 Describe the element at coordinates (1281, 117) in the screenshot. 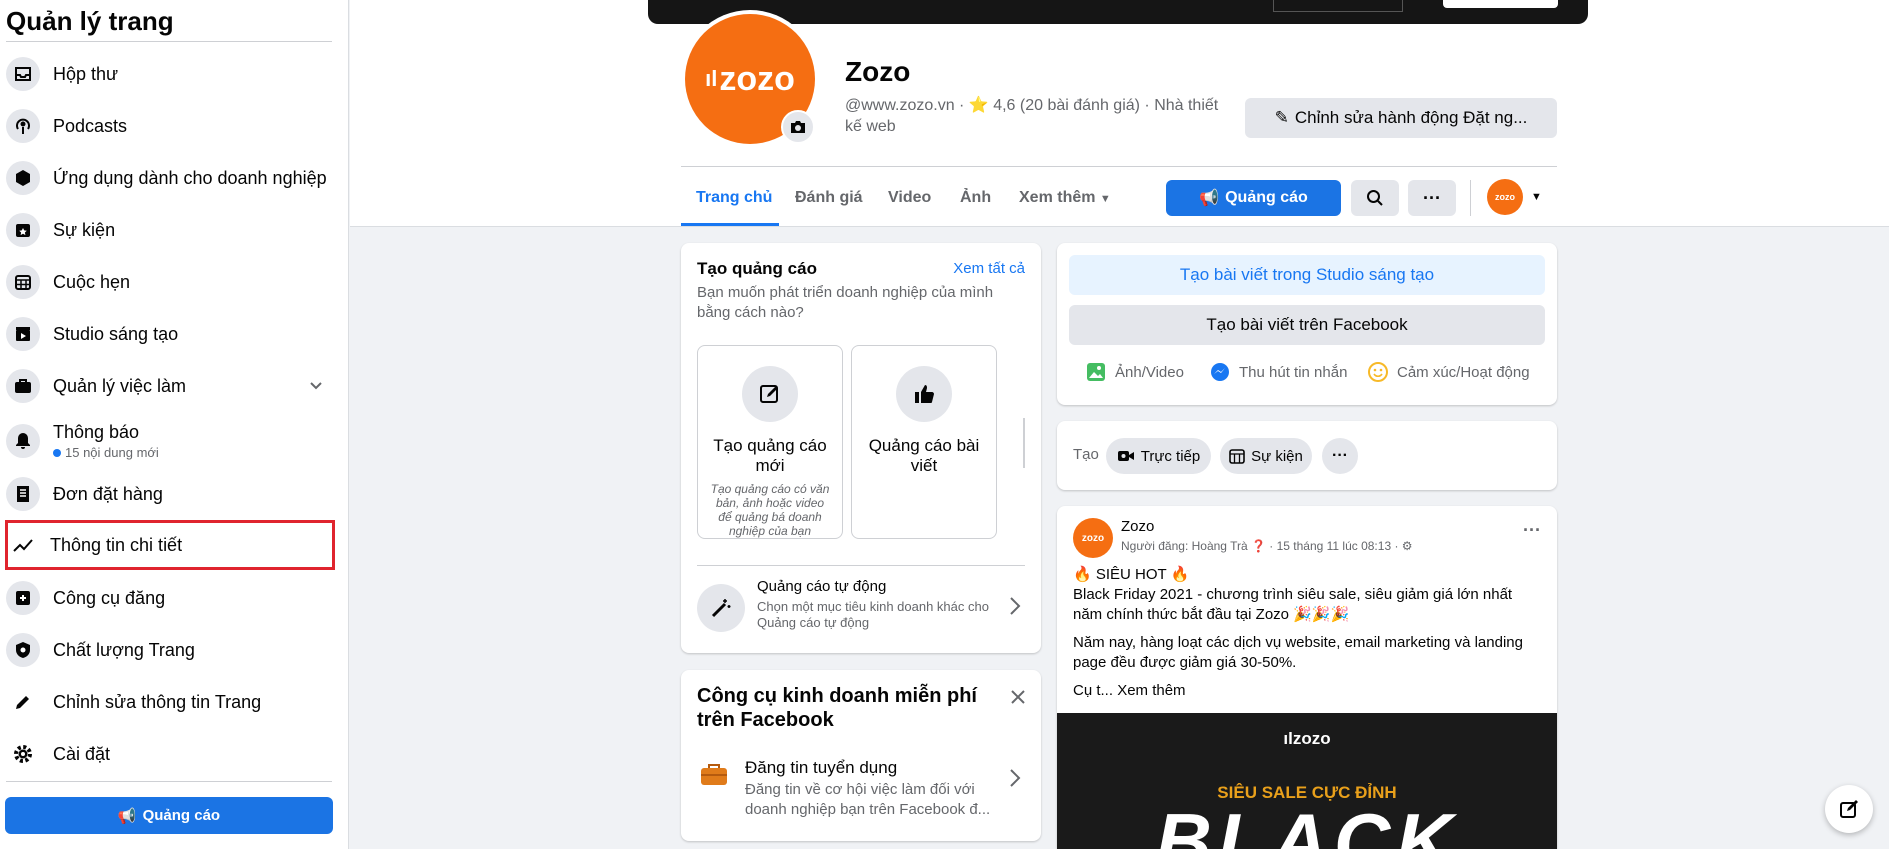

I see `pencil-icon: ✎` at that location.